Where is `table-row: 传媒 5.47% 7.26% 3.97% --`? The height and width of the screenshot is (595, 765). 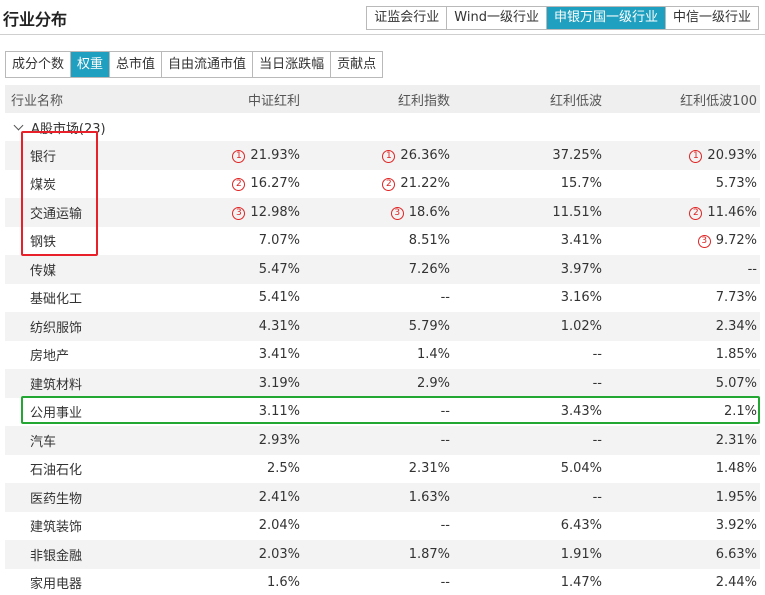
table-row: 传媒 5.47% 7.26% 3.97% -- is located at coordinates (382, 269).